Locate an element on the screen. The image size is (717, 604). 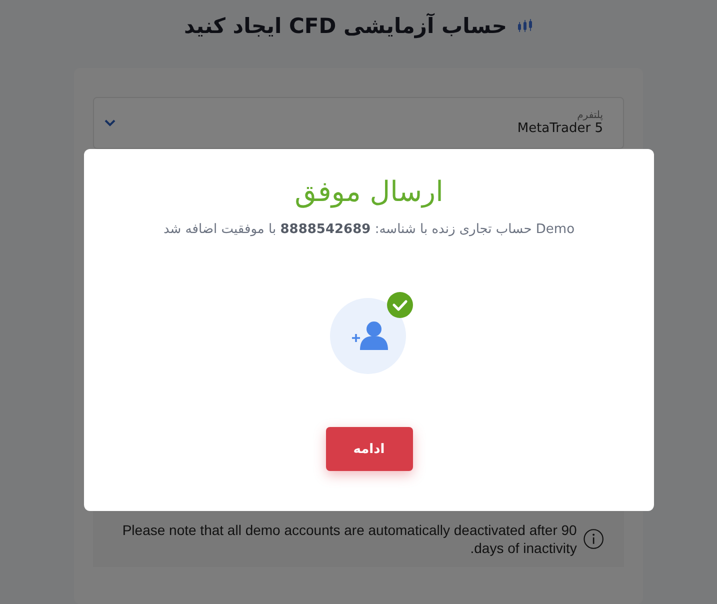
chevron-down-icon is located at coordinates (110, 123).